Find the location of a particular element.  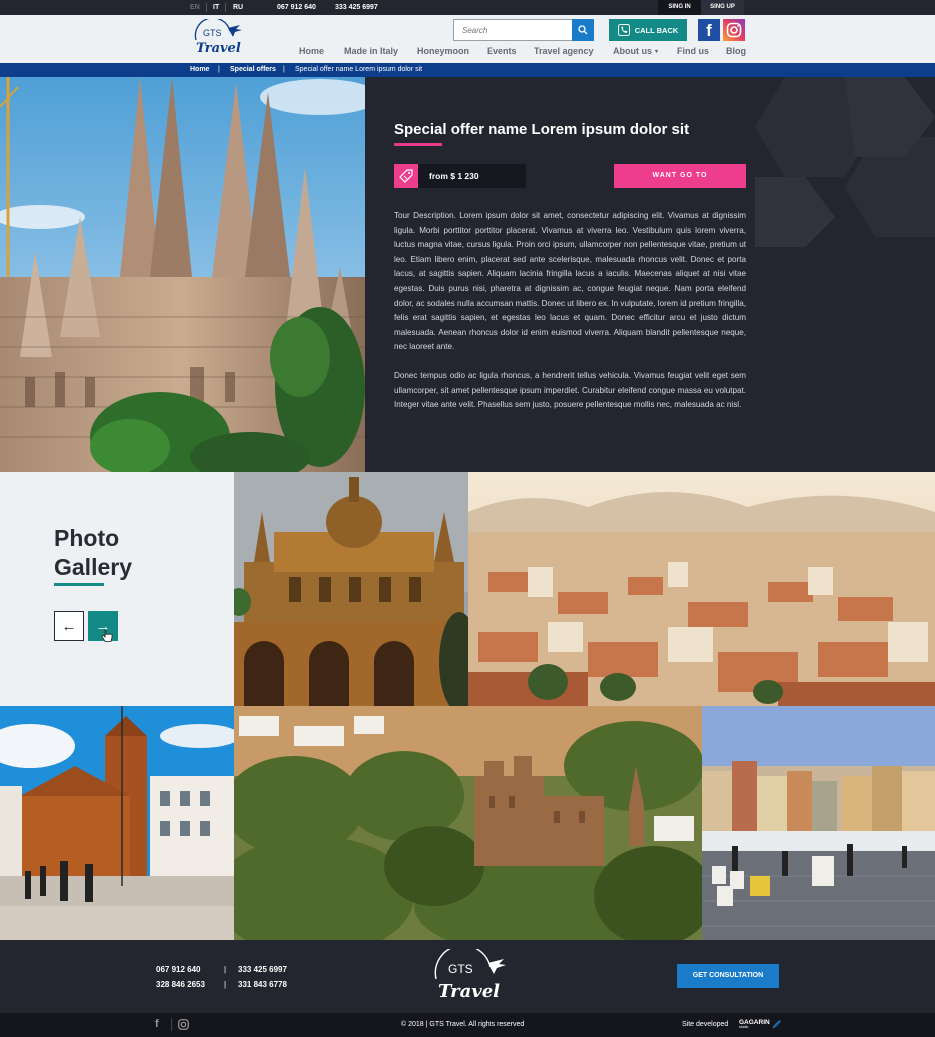

gallery-title-line2: Gallery is located at coordinates (93, 567).